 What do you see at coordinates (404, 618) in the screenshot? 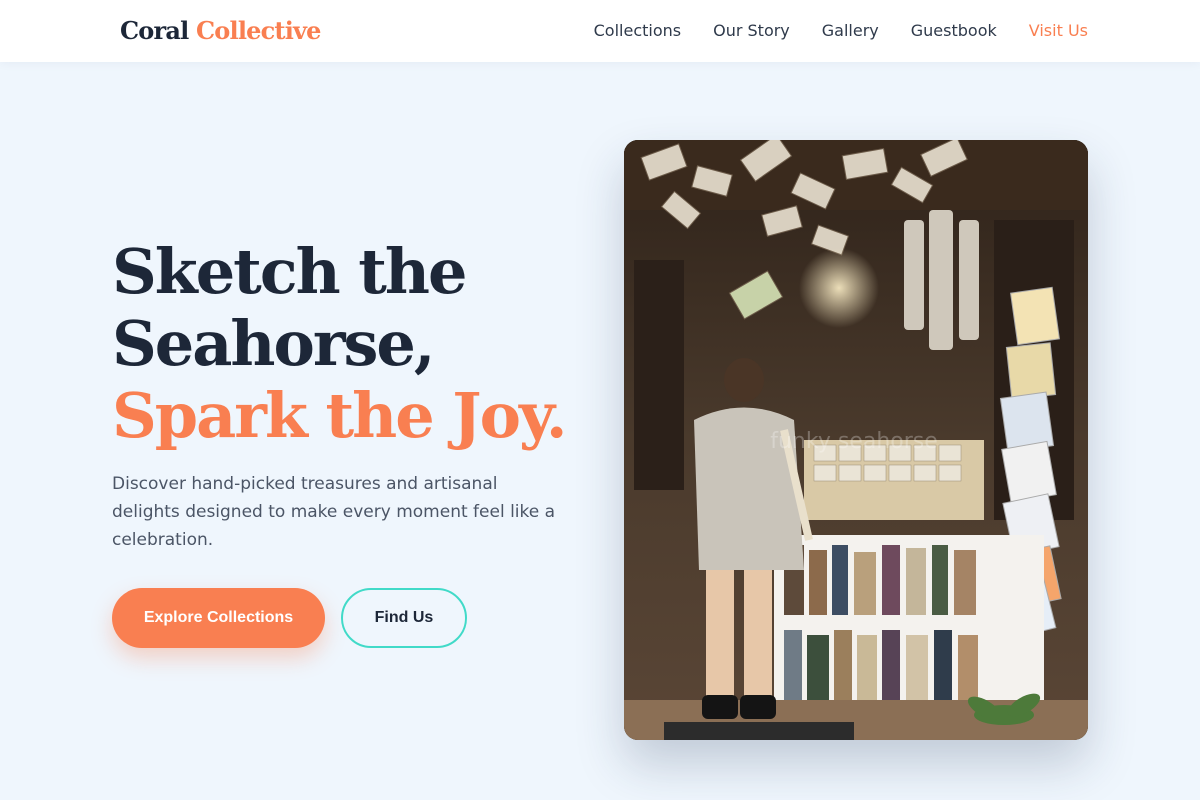
I see `find-us-button: Find Us` at bounding box center [404, 618].